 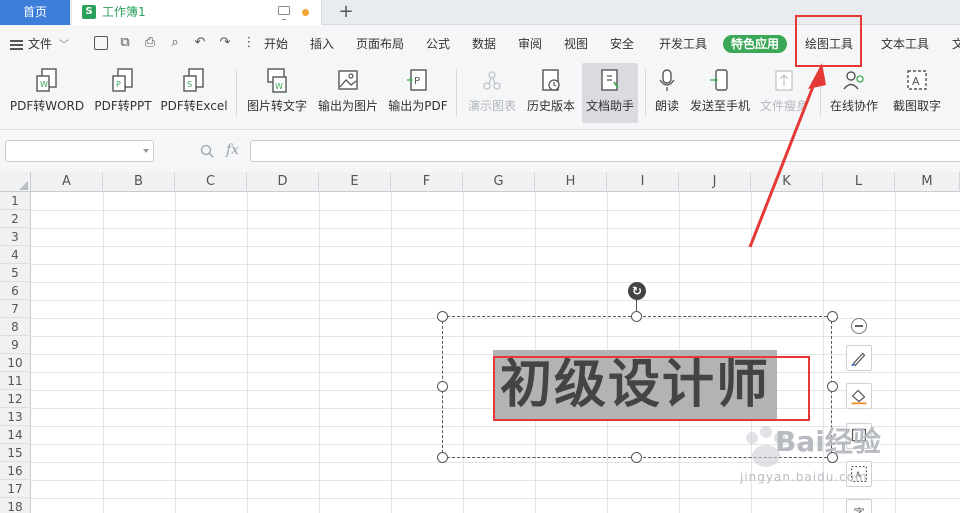 I want to click on menu-text-tools: 文本工具, so click(x=905, y=44).